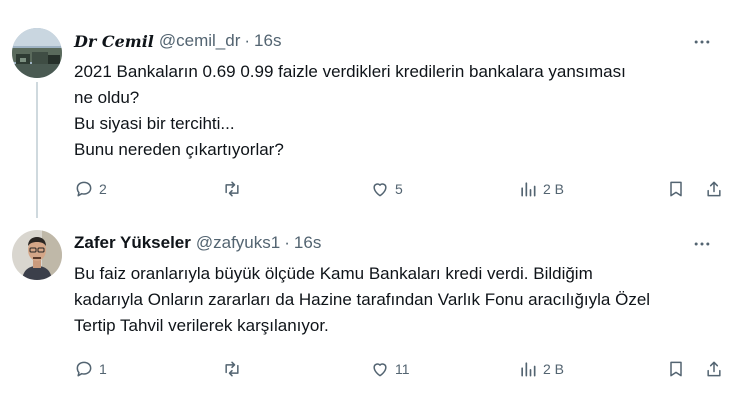 This screenshot has height=420, width=730. Describe the element at coordinates (114, 41) in the screenshot. I see `display-name: Dr Cemil` at that location.